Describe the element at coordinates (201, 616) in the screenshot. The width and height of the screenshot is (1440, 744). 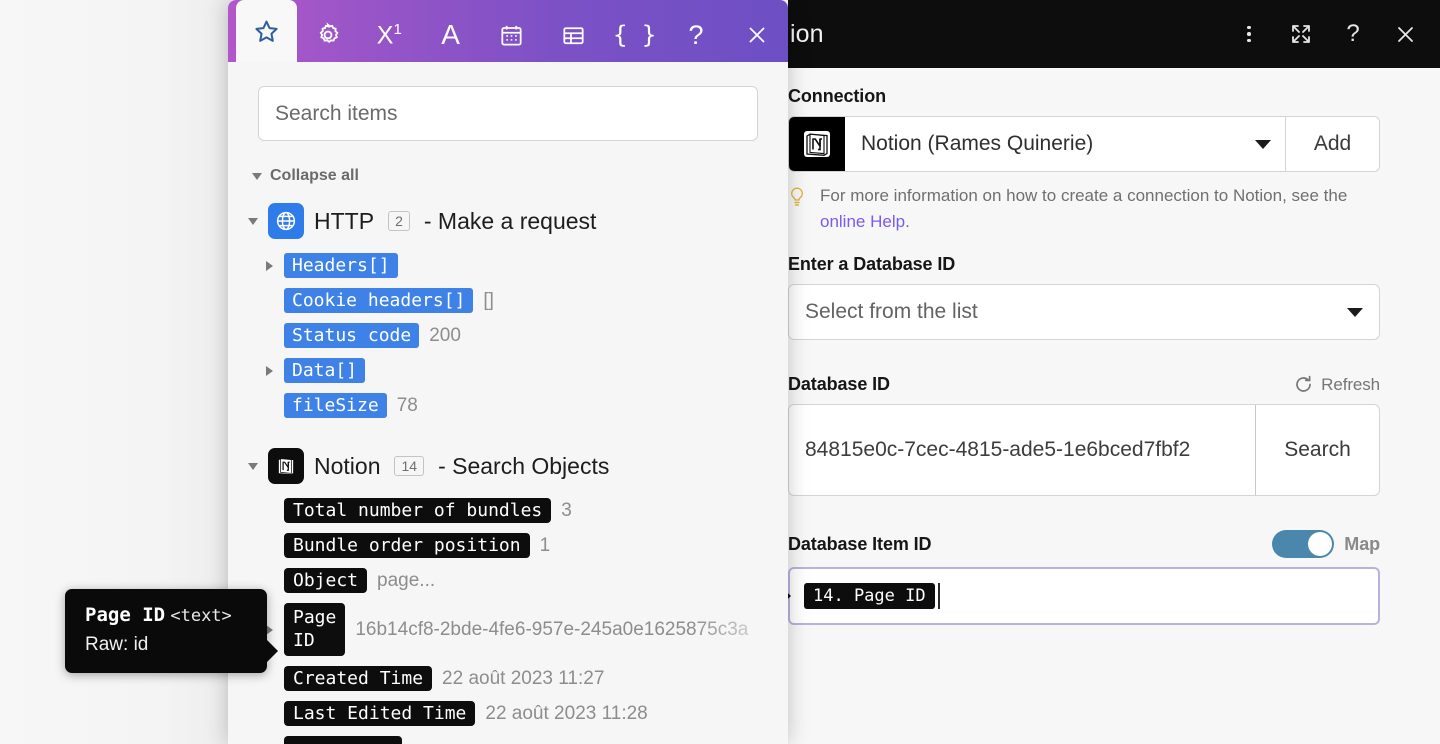
I see `tooltip-type: <text>` at that location.